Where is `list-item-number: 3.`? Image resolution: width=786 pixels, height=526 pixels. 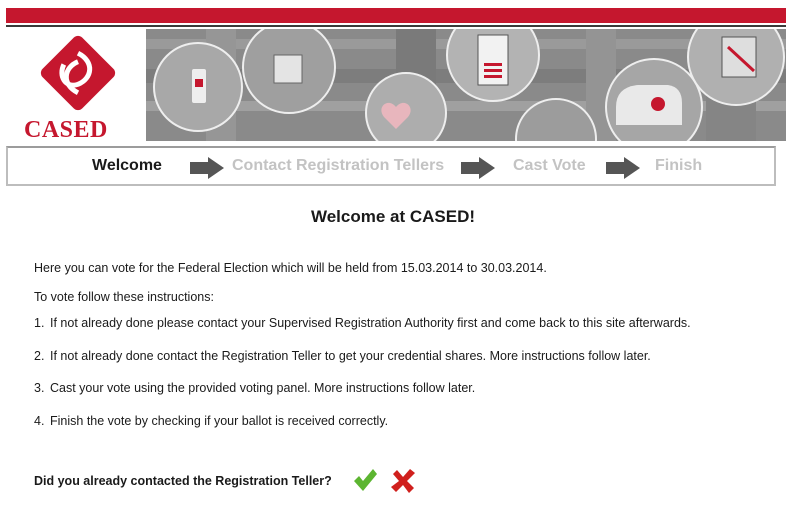 list-item-number: 3. is located at coordinates (39, 388).